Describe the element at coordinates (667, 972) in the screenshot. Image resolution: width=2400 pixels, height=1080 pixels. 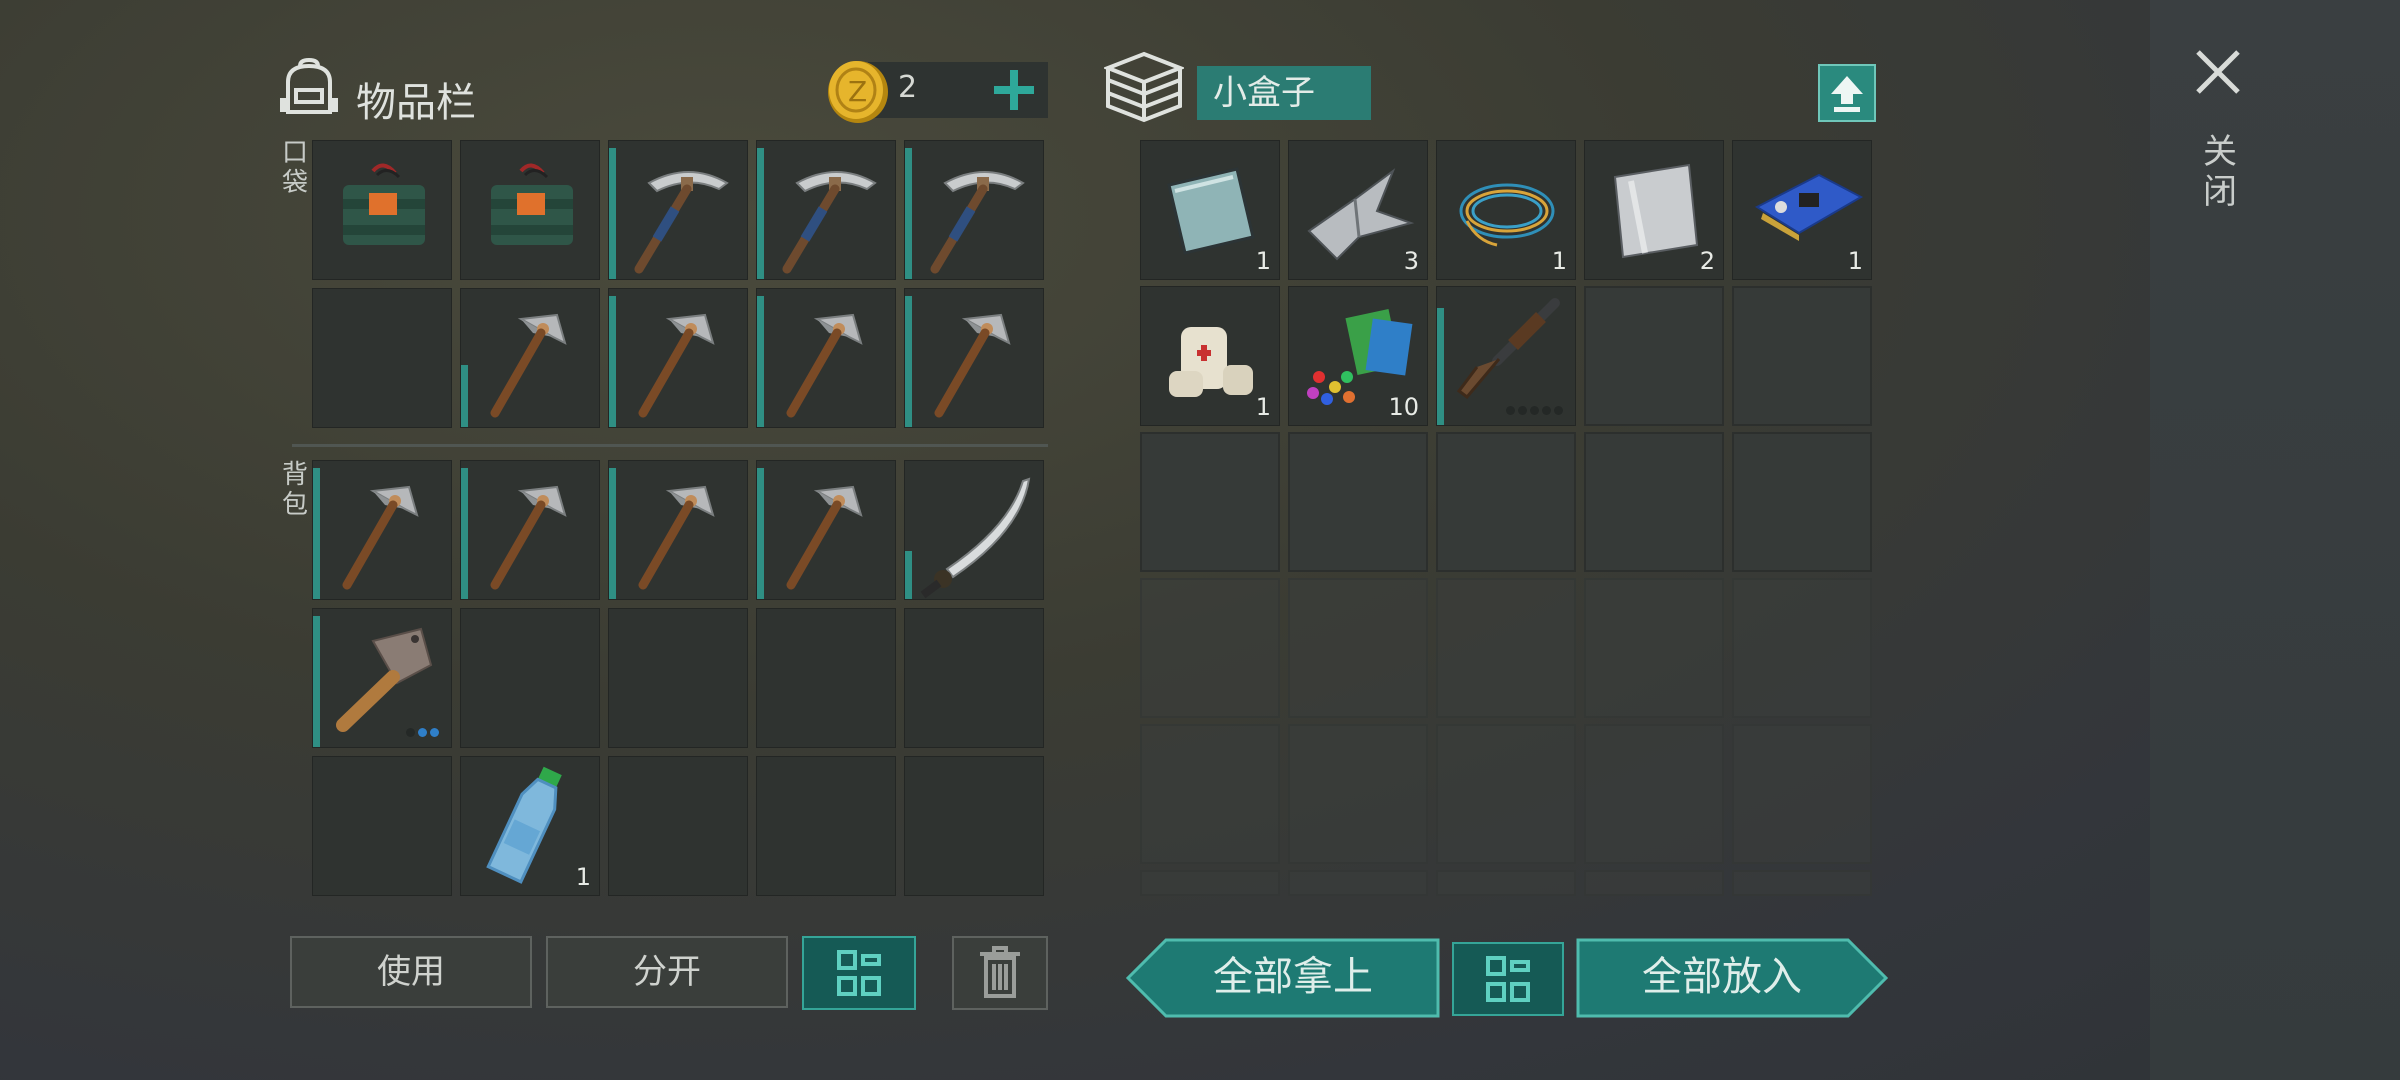
I see `split-button: 分开` at that location.